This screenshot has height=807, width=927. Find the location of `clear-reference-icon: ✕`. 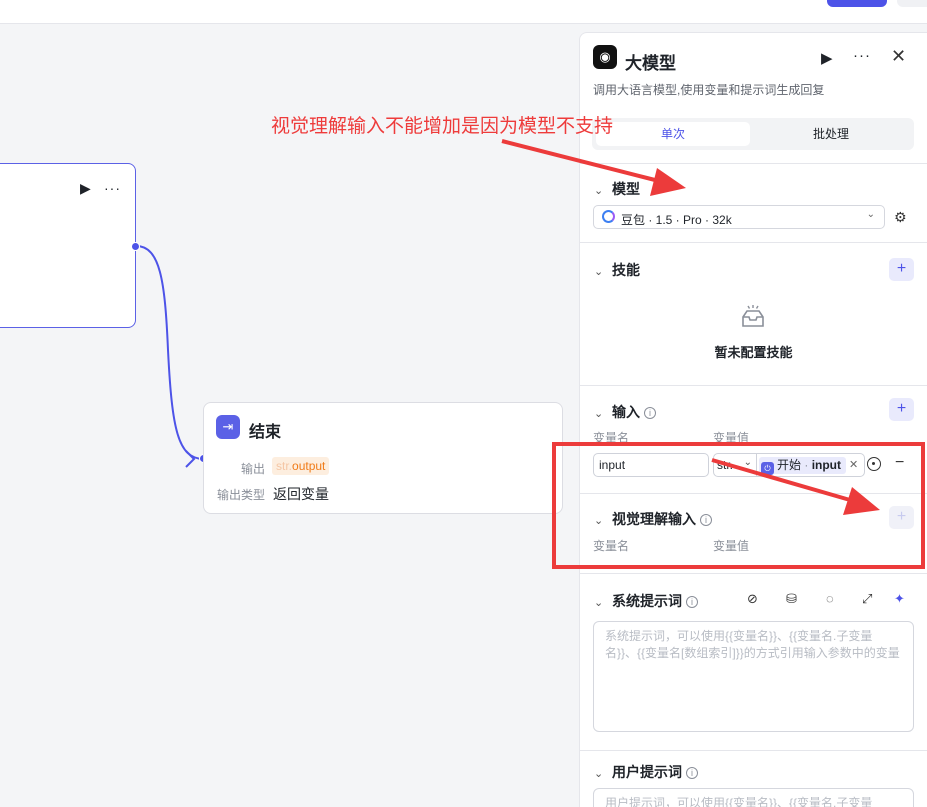

clear-reference-icon: ✕ is located at coordinates (853, 464).